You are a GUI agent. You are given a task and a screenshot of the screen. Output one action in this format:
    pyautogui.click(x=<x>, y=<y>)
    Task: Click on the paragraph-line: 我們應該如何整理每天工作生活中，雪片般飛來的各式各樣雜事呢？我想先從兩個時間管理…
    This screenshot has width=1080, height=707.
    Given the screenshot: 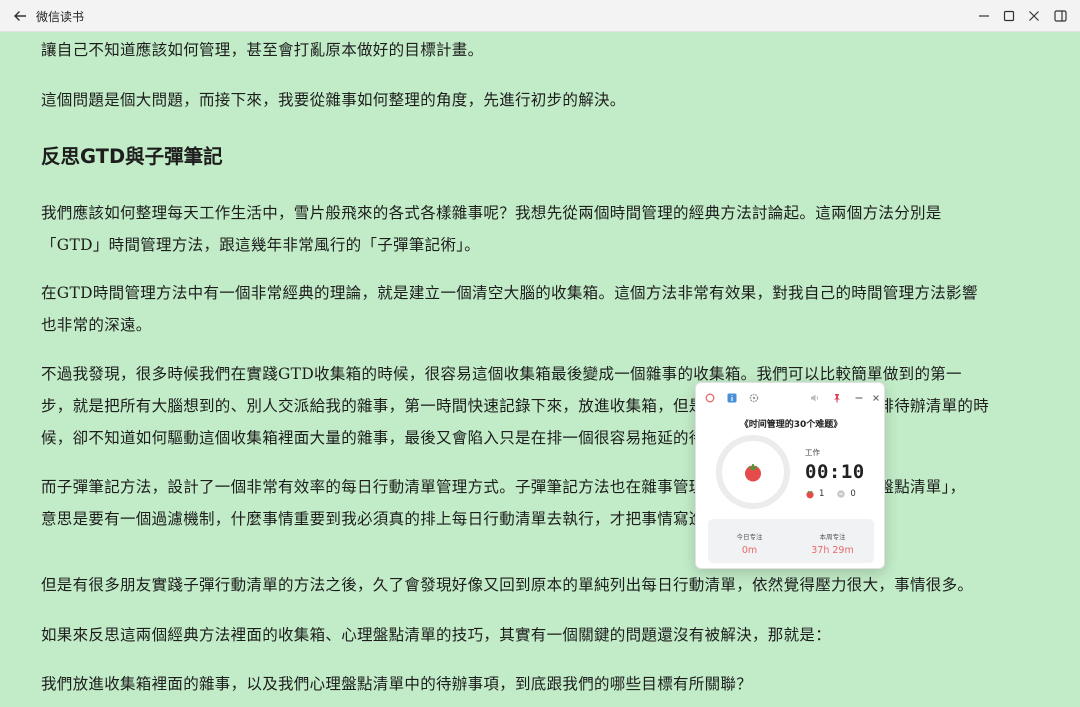 What is the action you would take?
    pyautogui.click(x=491, y=213)
    